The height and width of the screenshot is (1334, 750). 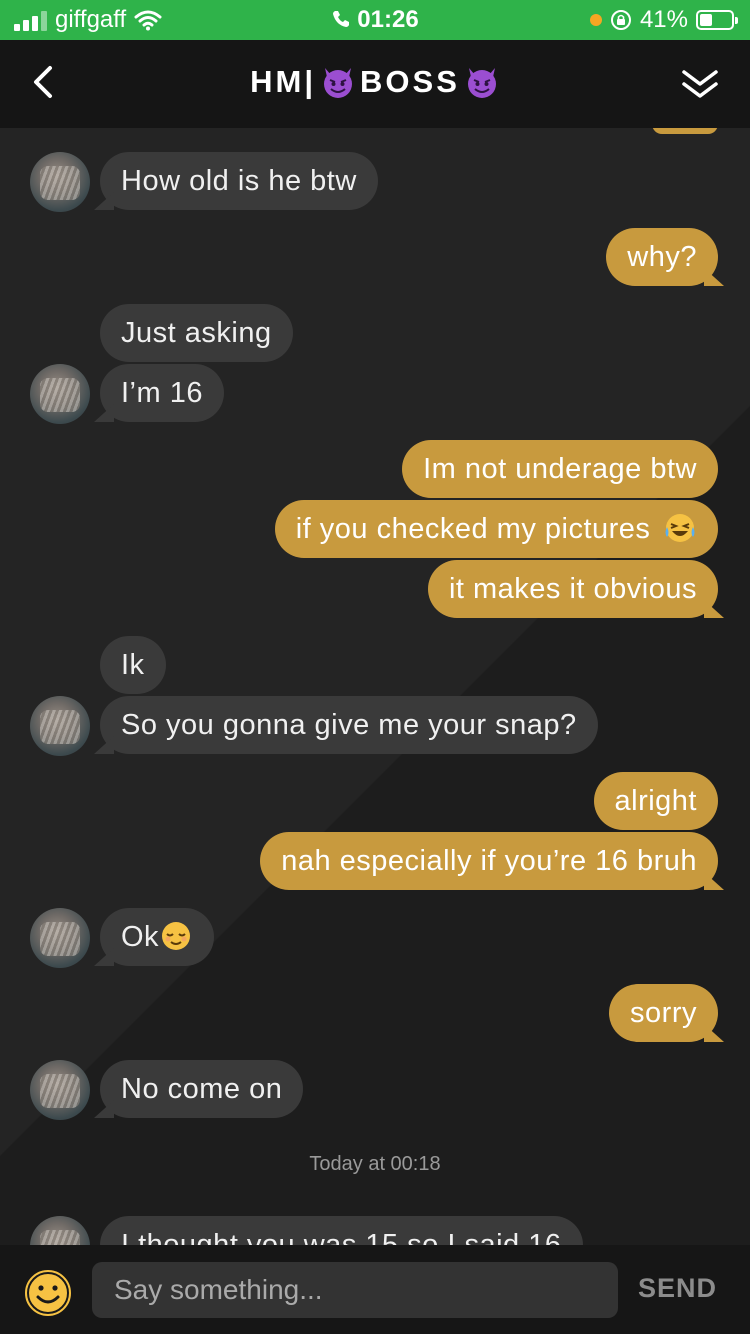 I want to click on message-timestamp: Today at 00:18, so click(x=375, y=1164).